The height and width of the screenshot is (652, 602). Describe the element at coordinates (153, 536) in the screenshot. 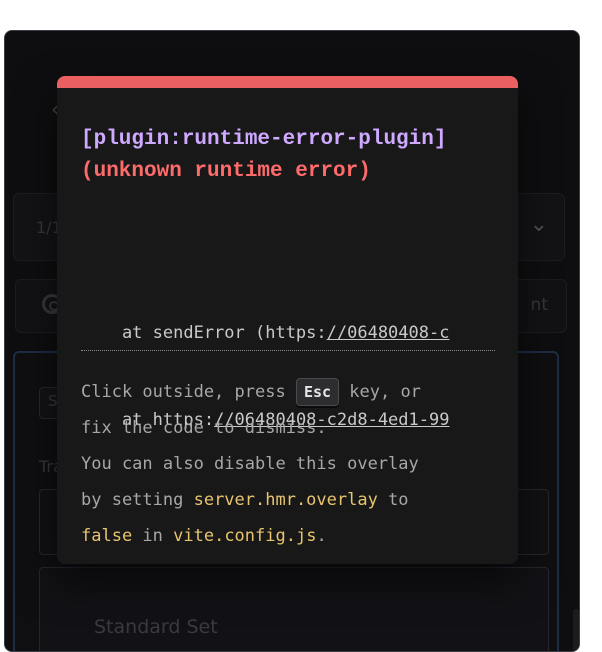

I see `tip-text: in` at that location.